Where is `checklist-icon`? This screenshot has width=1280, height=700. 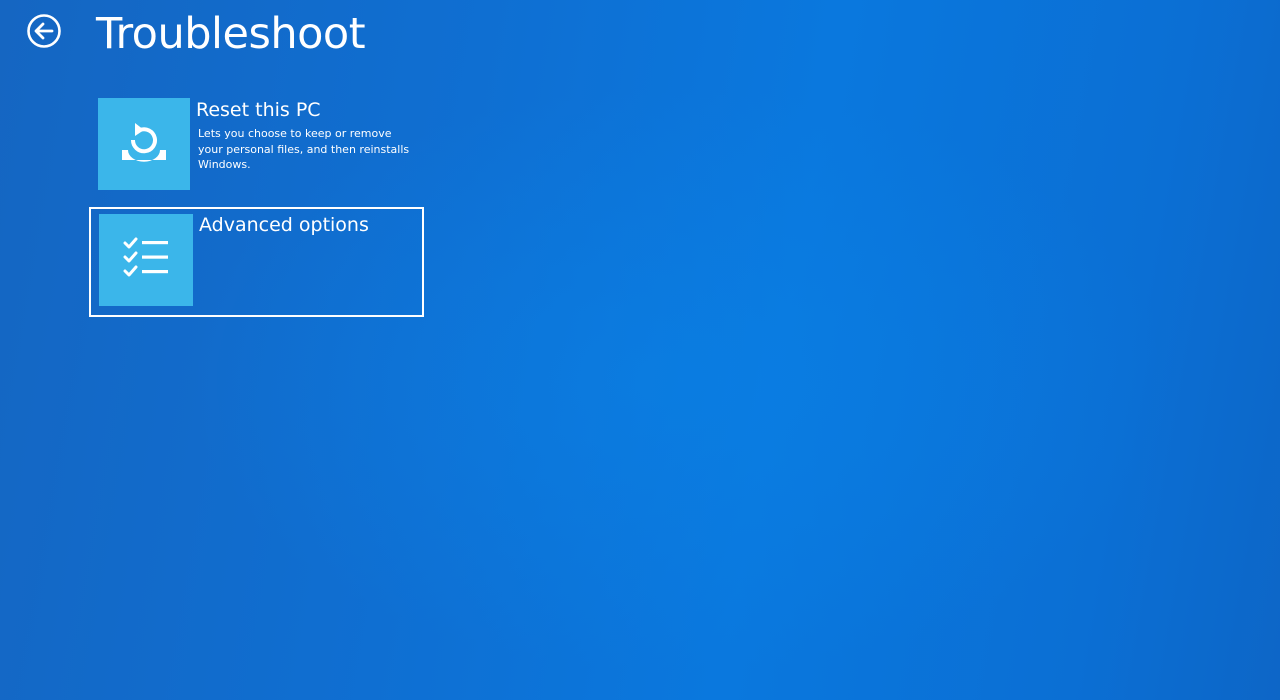
checklist-icon is located at coordinates (146, 260).